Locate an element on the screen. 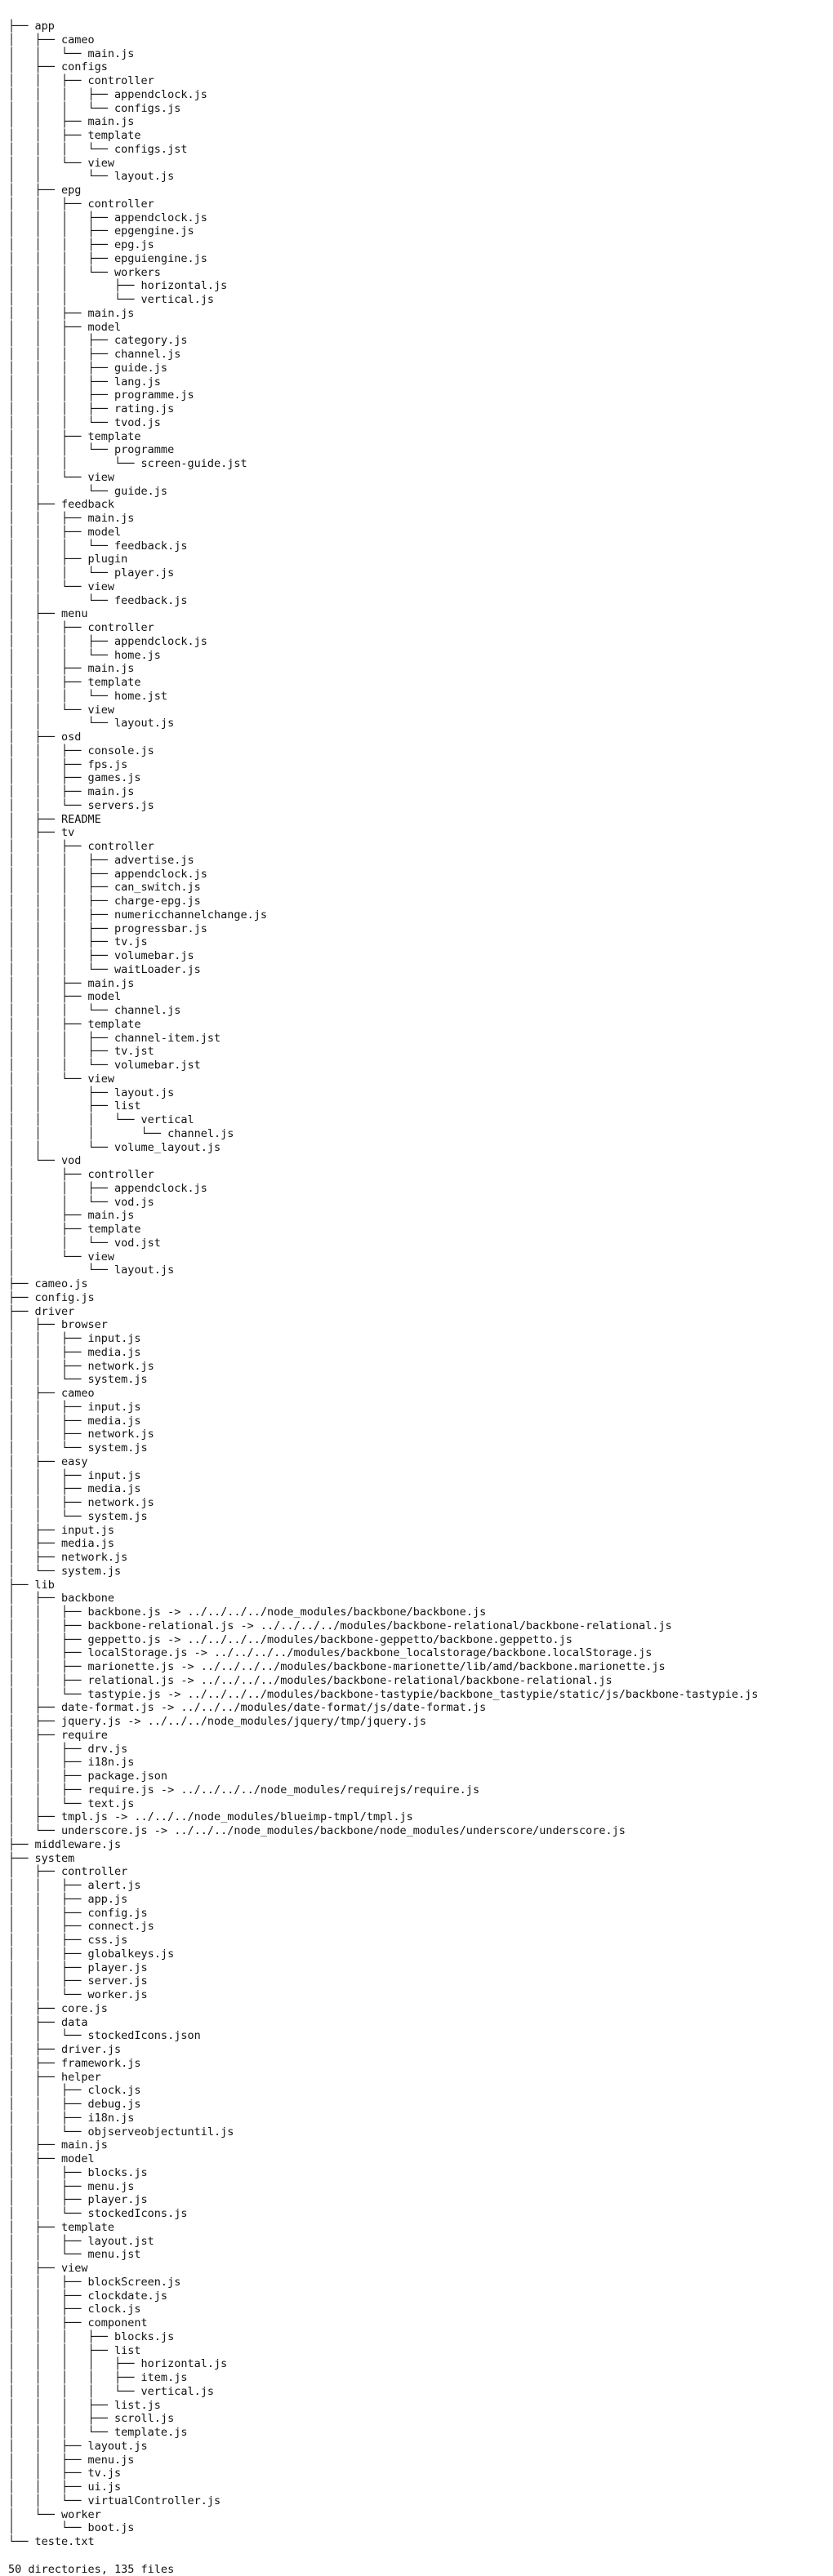 Image resolution: width=833 pixels, height=2576 pixels. tree-line: ├── config.js is located at coordinates (51, 1297).